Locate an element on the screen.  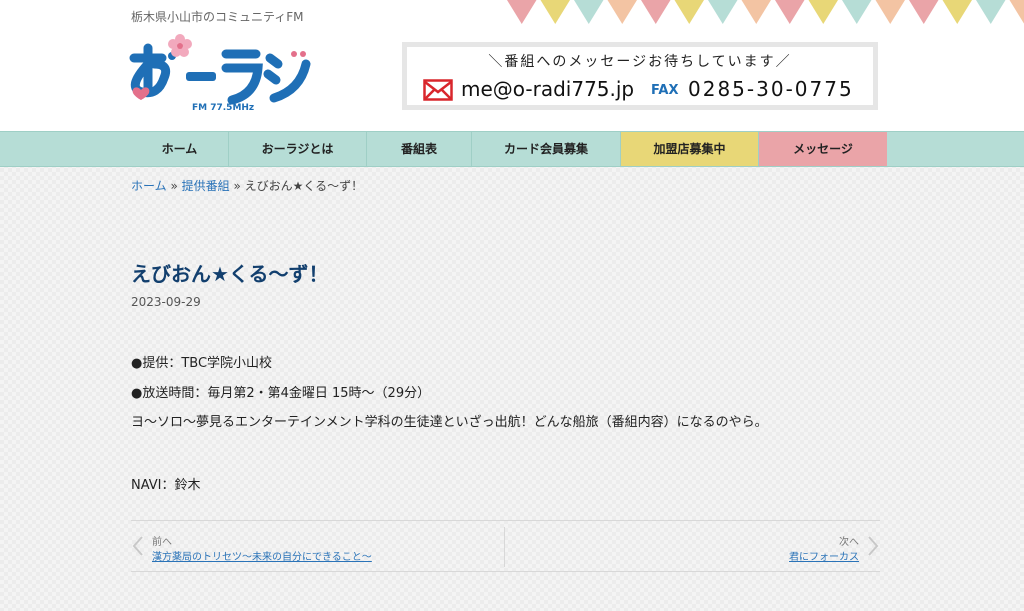
post-title: えびおん★くる〜ず！ is located at coordinates (230, 274).